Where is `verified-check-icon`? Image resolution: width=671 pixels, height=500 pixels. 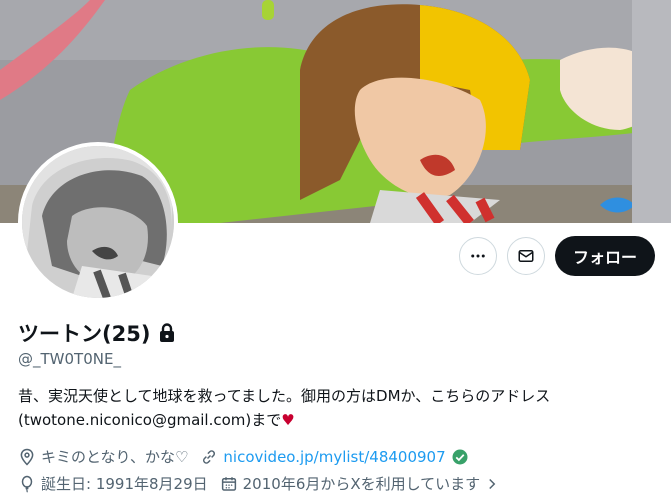 verified-check-icon is located at coordinates (460, 456).